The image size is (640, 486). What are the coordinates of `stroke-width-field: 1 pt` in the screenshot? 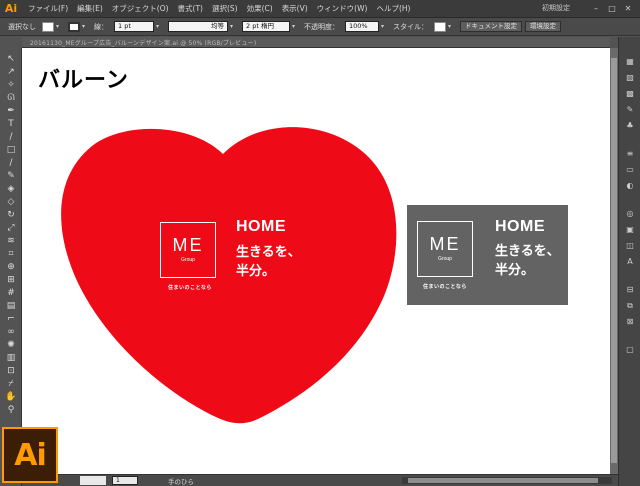 It's located at (134, 26).